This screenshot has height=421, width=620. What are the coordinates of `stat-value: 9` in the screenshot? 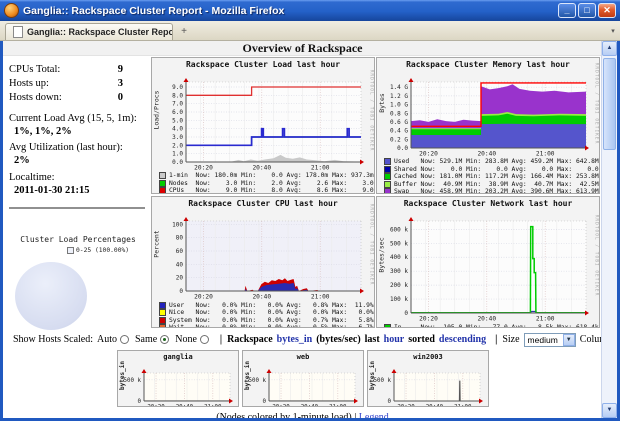 It's located at (120, 69).